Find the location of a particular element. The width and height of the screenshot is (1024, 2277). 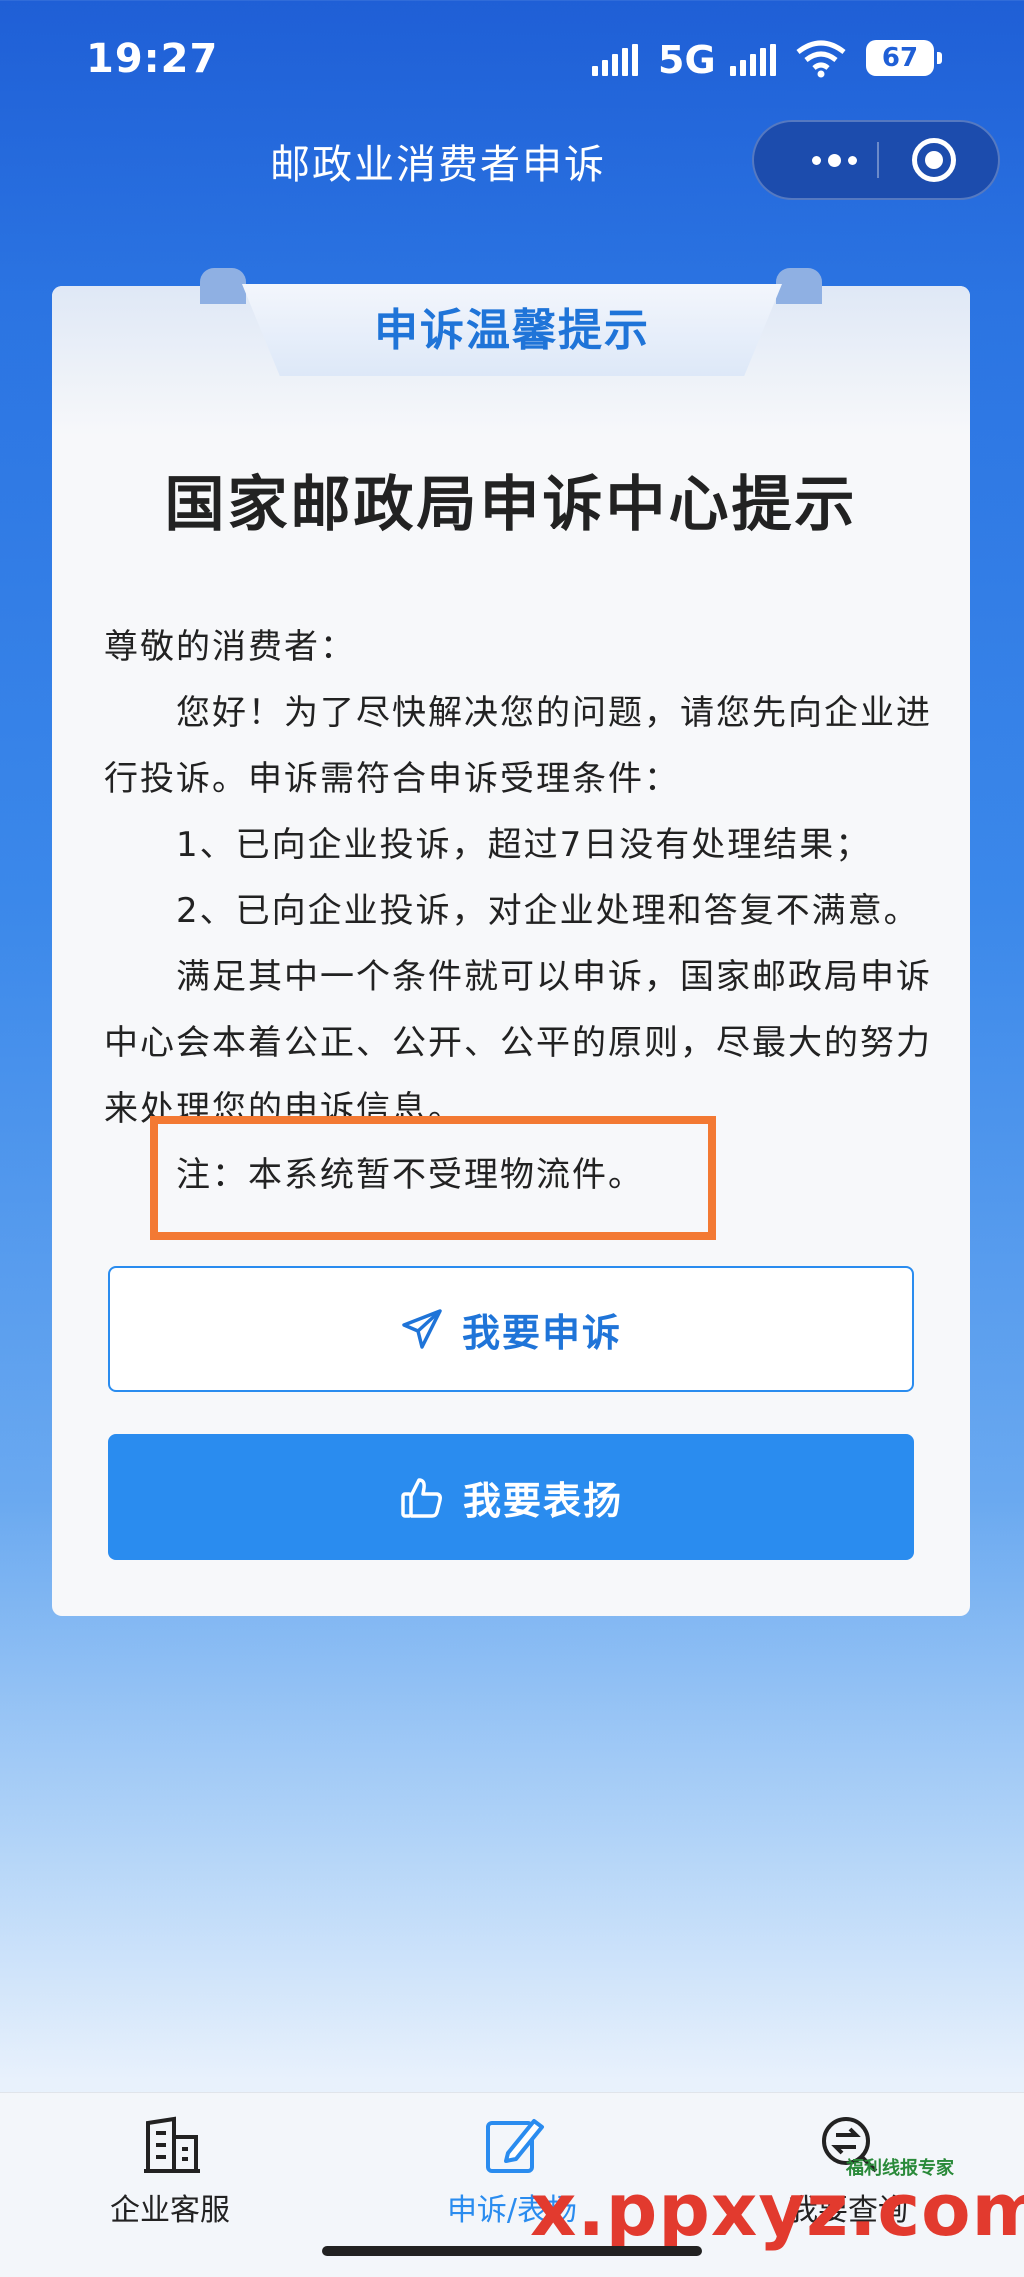

praise-button: 我要表扬 is located at coordinates (511, 1497).